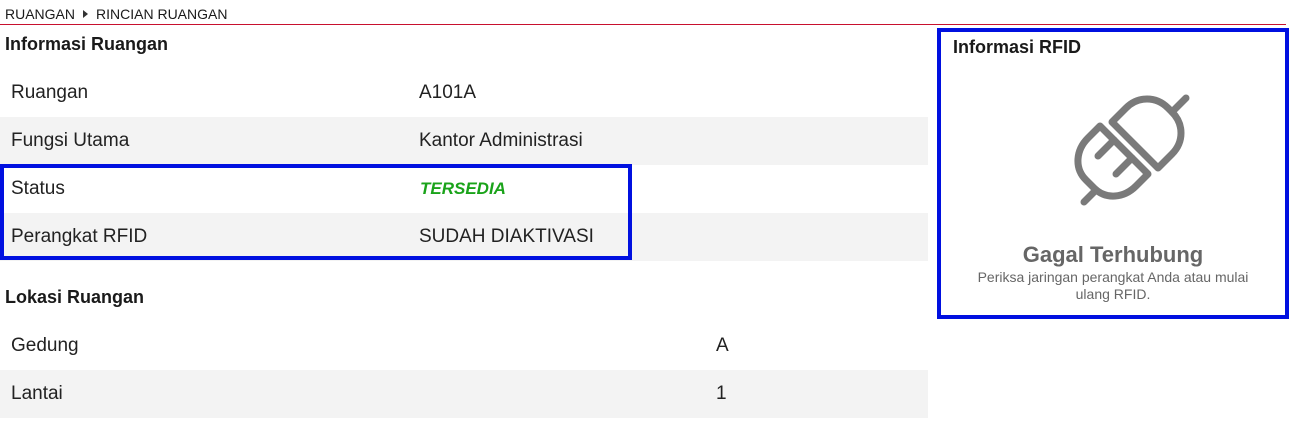 The height and width of the screenshot is (445, 1290). What do you see at coordinates (722, 345) in the screenshot?
I see `row-value: A` at bounding box center [722, 345].